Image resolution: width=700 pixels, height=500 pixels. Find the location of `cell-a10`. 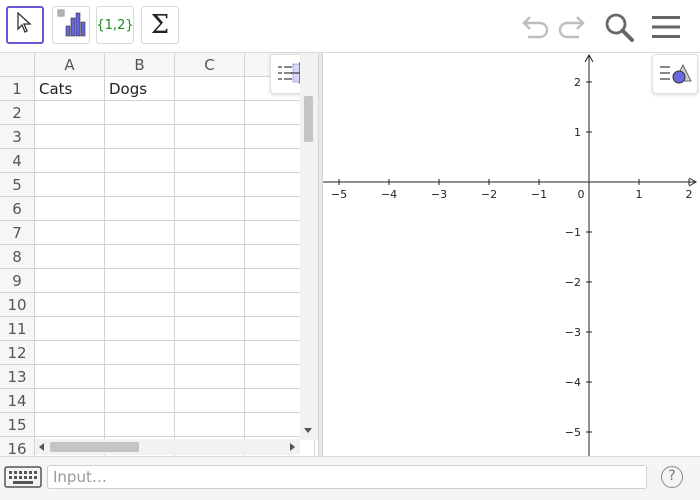

cell-a10 is located at coordinates (70, 305).